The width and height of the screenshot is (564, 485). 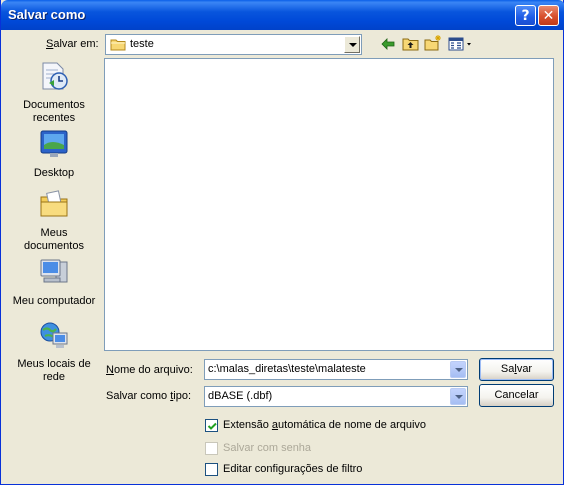 What do you see at coordinates (324, 425) in the screenshot?
I see `auto-extension-label: Extensão automática de nome de arquivo` at bounding box center [324, 425].